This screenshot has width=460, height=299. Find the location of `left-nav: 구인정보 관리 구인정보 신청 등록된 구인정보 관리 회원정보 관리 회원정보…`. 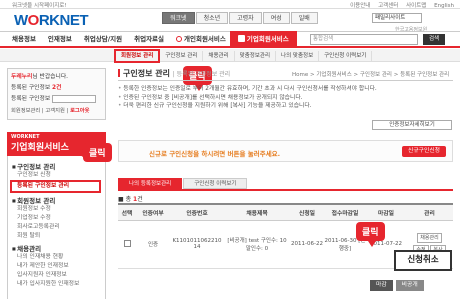

left-nav: 구인정보 관리 구인정보 신청 등록된 구인정보 관리 회원정보 관리 회원정보… is located at coordinates (56, 227).